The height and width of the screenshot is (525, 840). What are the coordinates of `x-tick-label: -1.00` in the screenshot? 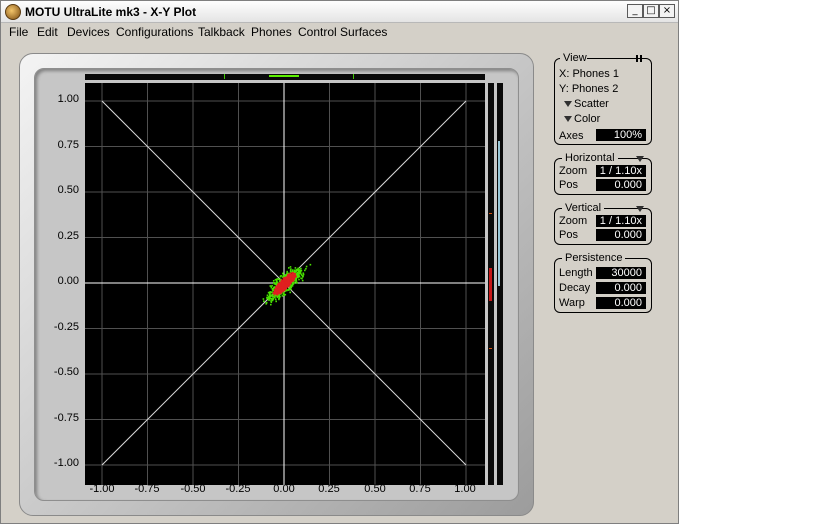 It's located at (102, 489).